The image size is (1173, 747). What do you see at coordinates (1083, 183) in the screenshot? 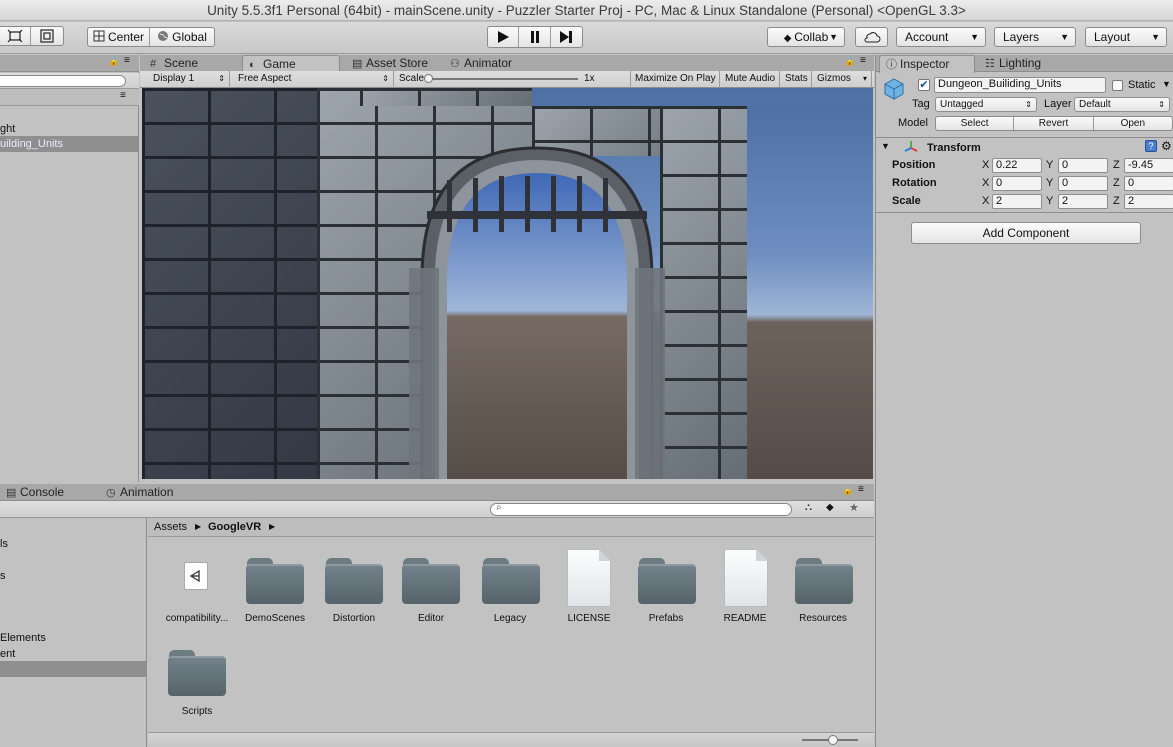
I see `rotation-y-field: 0` at bounding box center [1083, 183].